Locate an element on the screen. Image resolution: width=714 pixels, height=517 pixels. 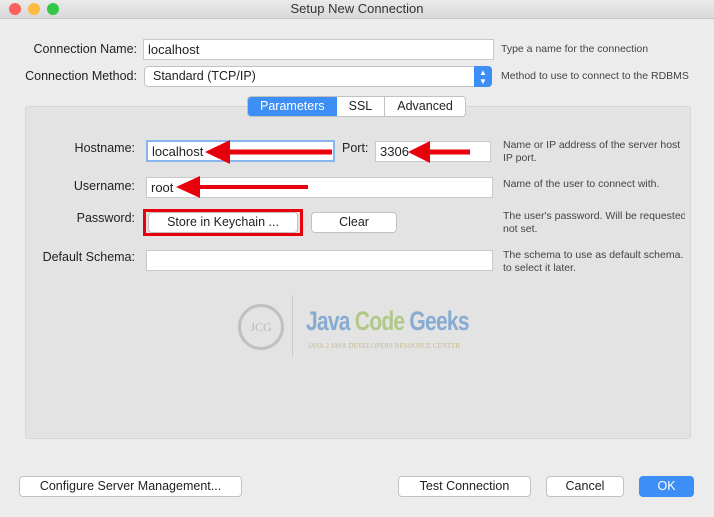
username-arrow is located at coordinates (242, 187).